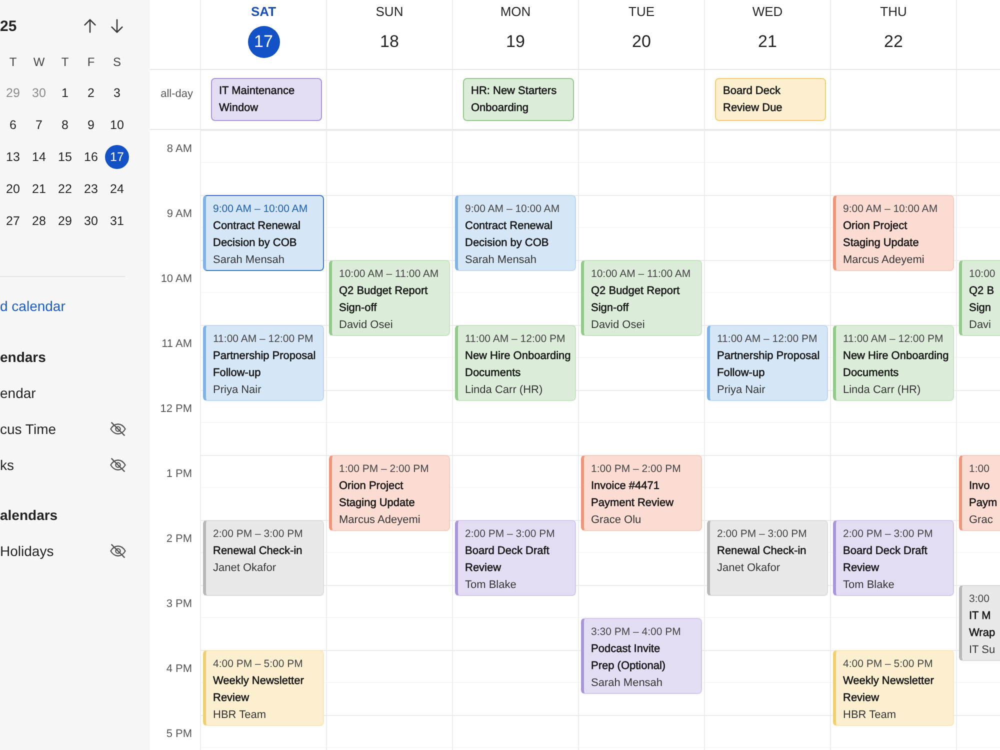 Image resolution: width=1000 pixels, height=750 pixels. Describe the element at coordinates (65, 125) in the screenshot. I see `calendar-day: 8` at that location.